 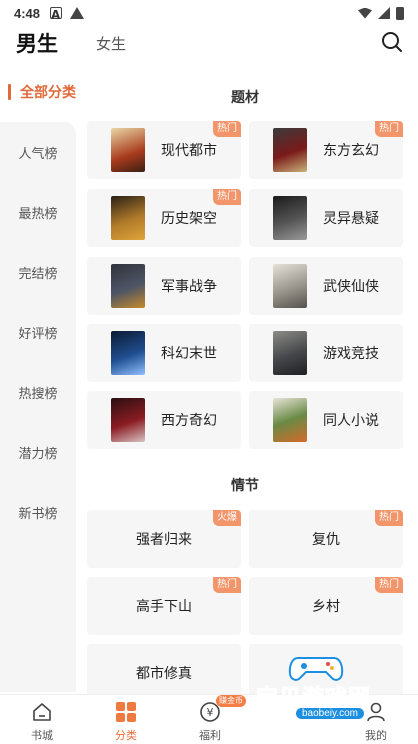 I want to click on sidebar-item-all-categories: 全部分类, so click(x=42, y=92).